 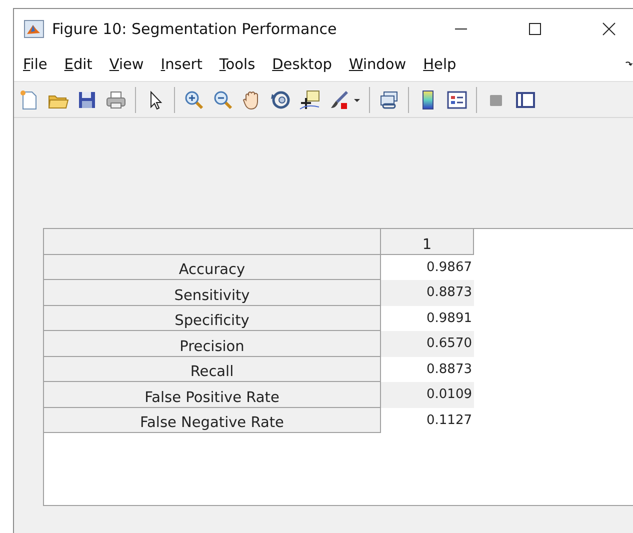 What do you see at coordinates (310, 99) in the screenshot?
I see `data-cursor-icon` at bounding box center [310, 99].